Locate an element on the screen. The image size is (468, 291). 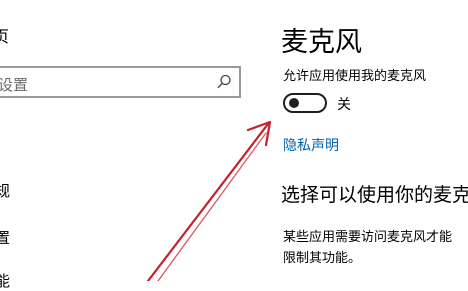
description-line-2: 限制其功能。 is located at coordinates (322, 258).